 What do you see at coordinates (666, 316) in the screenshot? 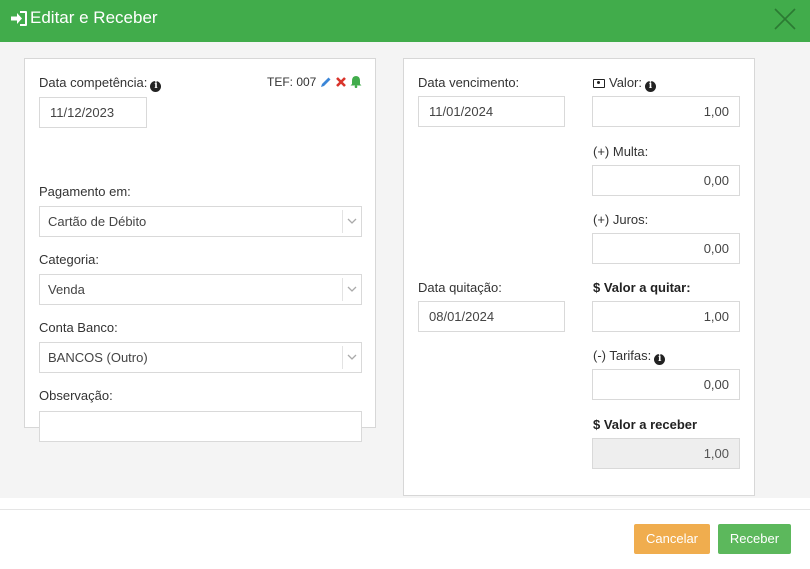
I see `valor-quitar-input: 1,00` at bounding box center [666, 316].